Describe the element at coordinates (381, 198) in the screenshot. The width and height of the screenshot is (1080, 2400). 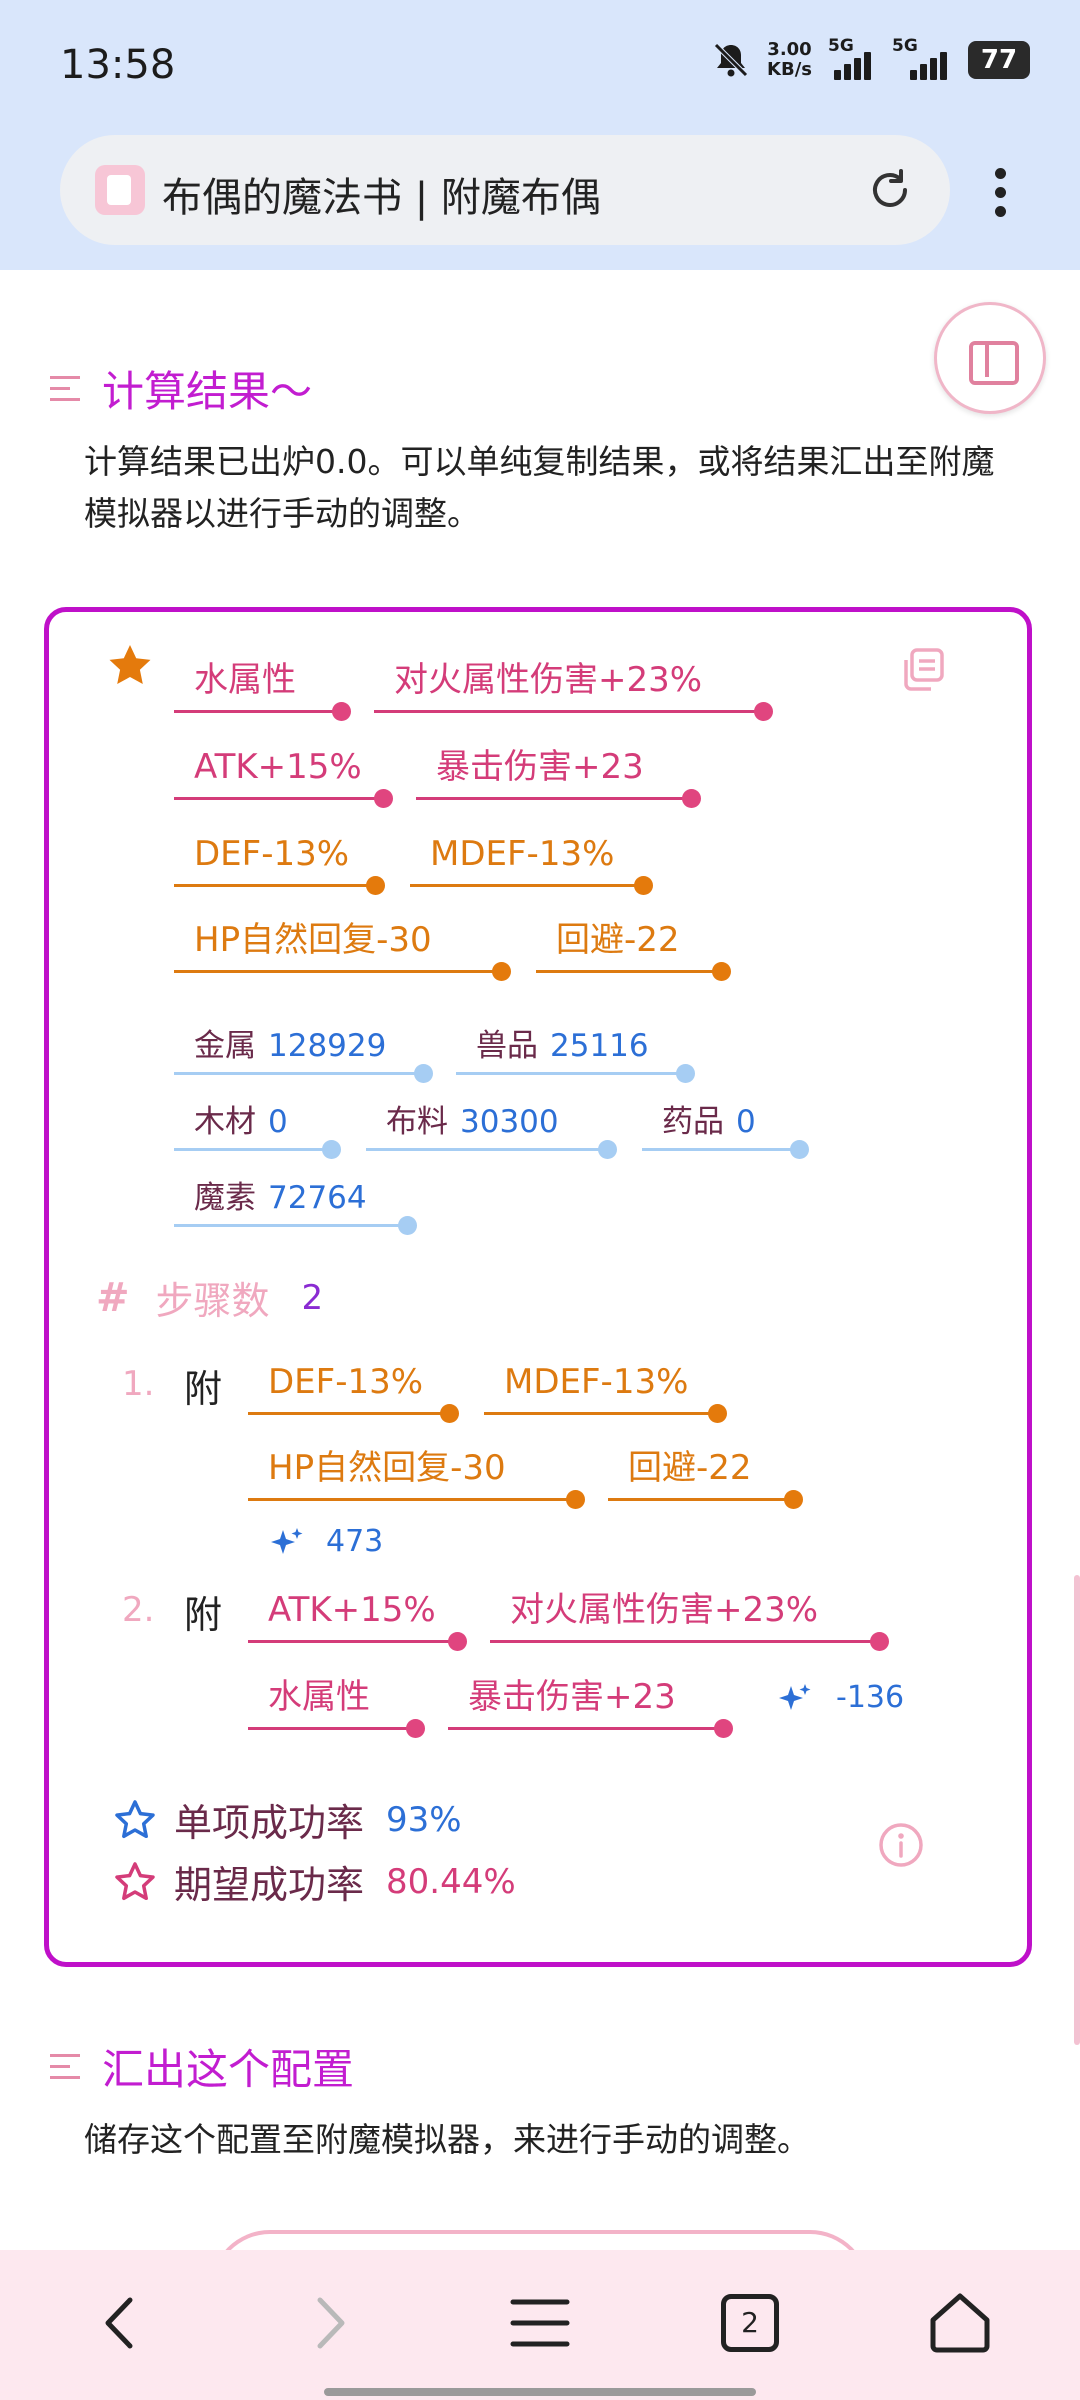
I see `page-title: 布偶的魔法书 | 附魔布偶` at that location.